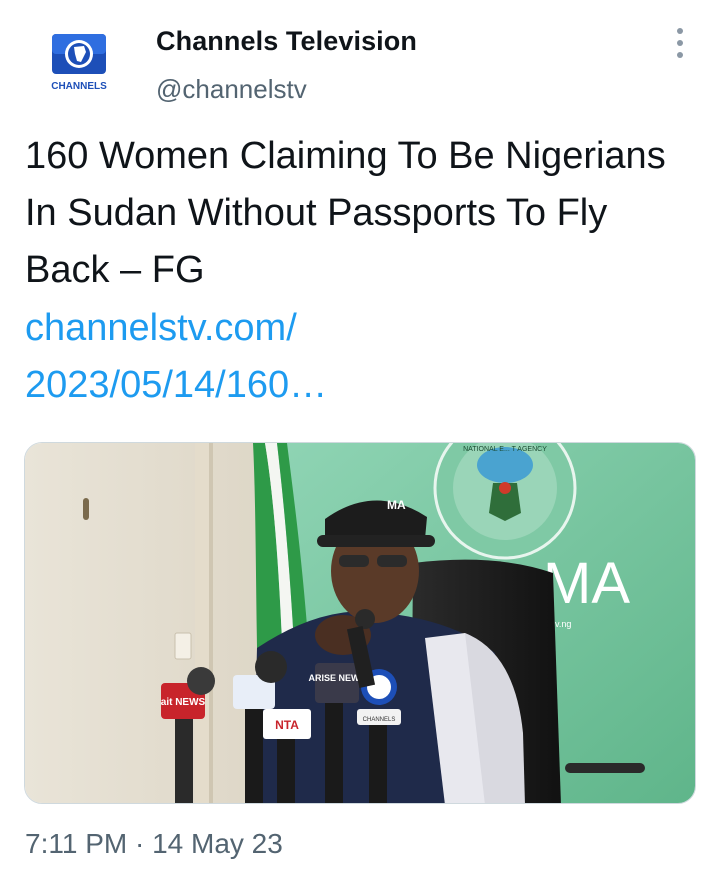 This screenshot has width=719, height=889. I want to click on mic-label-channels: CHANNELS, so click(379, 720).